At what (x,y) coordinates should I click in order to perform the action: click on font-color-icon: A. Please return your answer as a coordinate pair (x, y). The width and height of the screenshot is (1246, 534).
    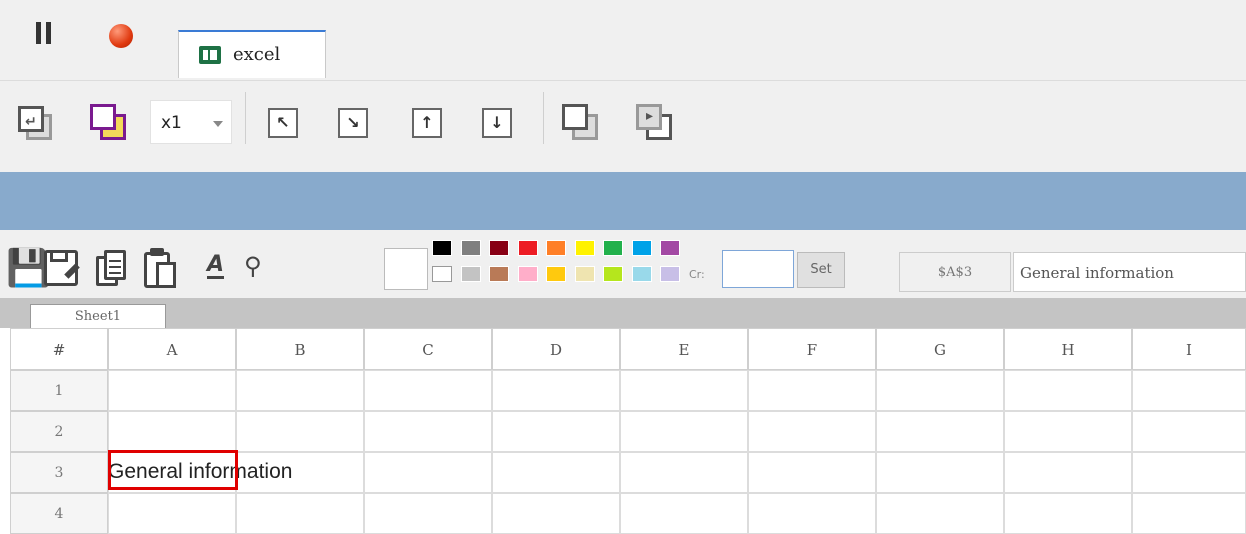
    Looking at the image, I should click on (216, 266).